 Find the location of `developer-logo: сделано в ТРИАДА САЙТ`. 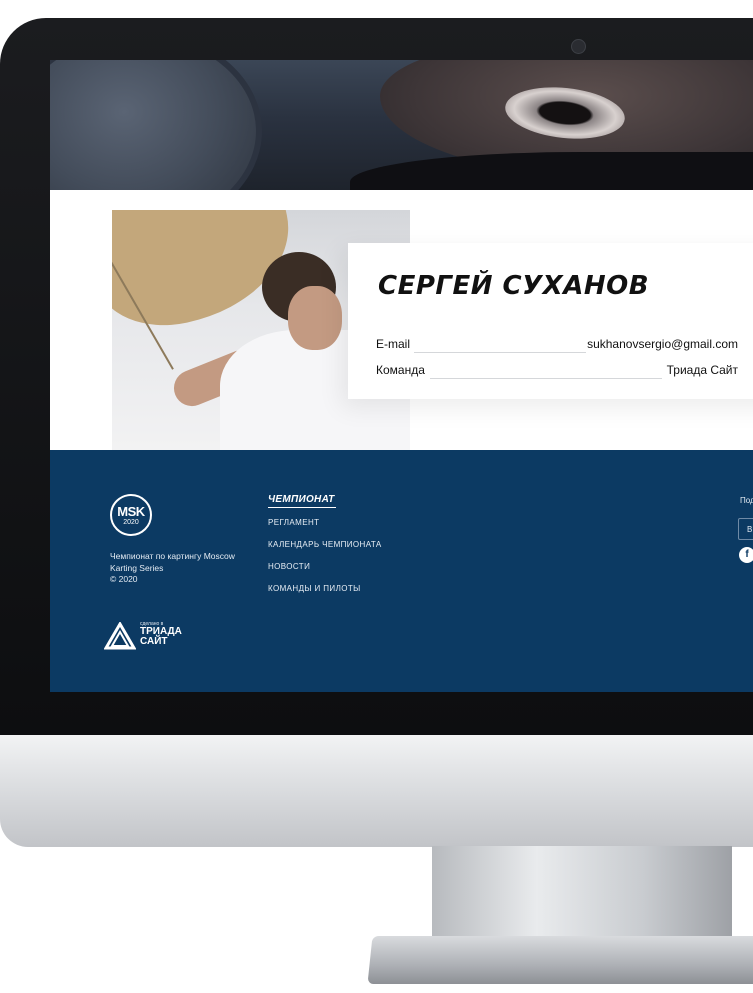

developer-logo: сделано в ТРИАДА САЙТ is located at coordinates (142, 636).